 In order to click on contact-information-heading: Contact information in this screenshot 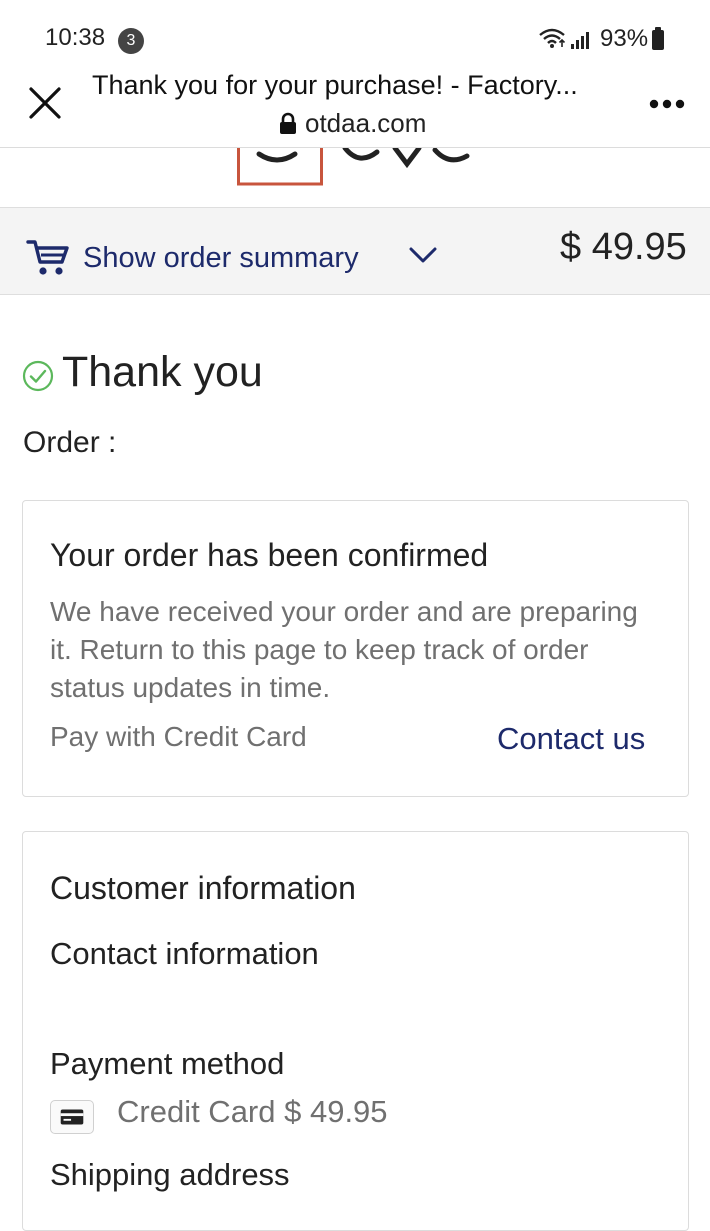, I will do `click(184, 953)`.